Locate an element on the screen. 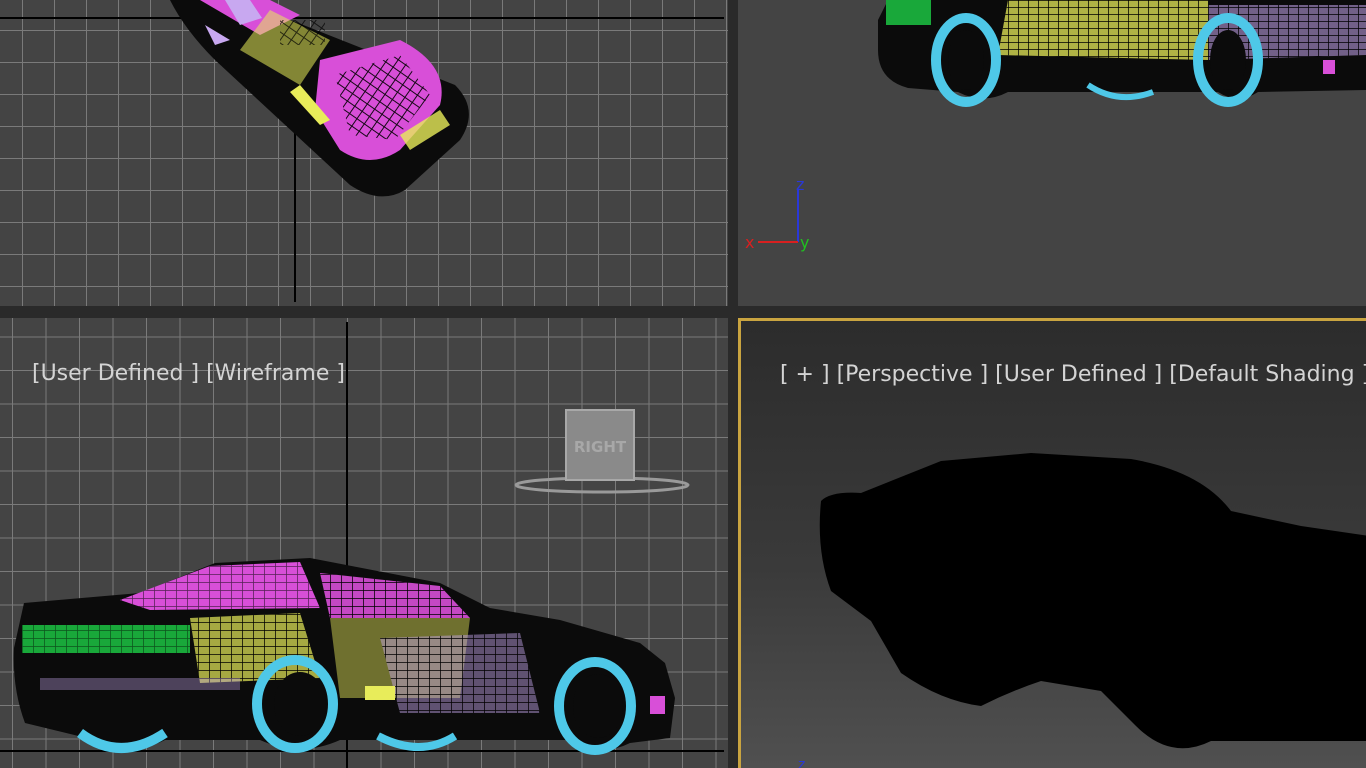 The image size is (1366, 768). viewcube-face-label: RIGHT is located at coordinates (600, 447).